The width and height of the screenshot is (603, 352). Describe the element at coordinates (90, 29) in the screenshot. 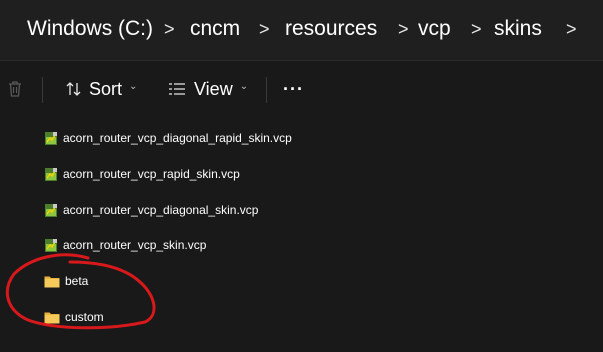

I see `breadcrumb-drive: Windows (C:)` at that location.